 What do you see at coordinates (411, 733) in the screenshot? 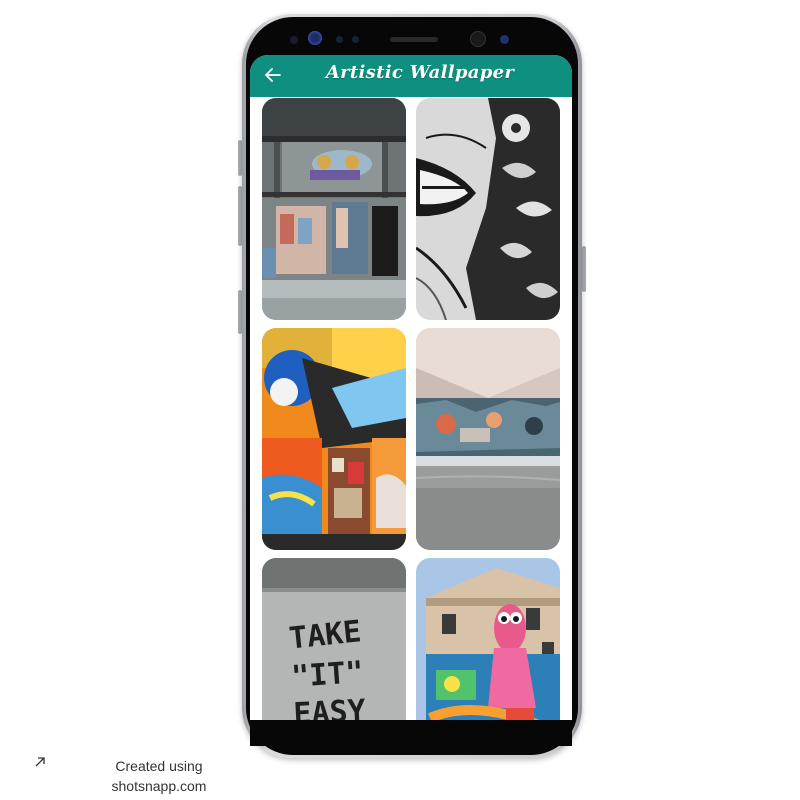
I see `bottom-bezel` at bounding box center [411, 733].